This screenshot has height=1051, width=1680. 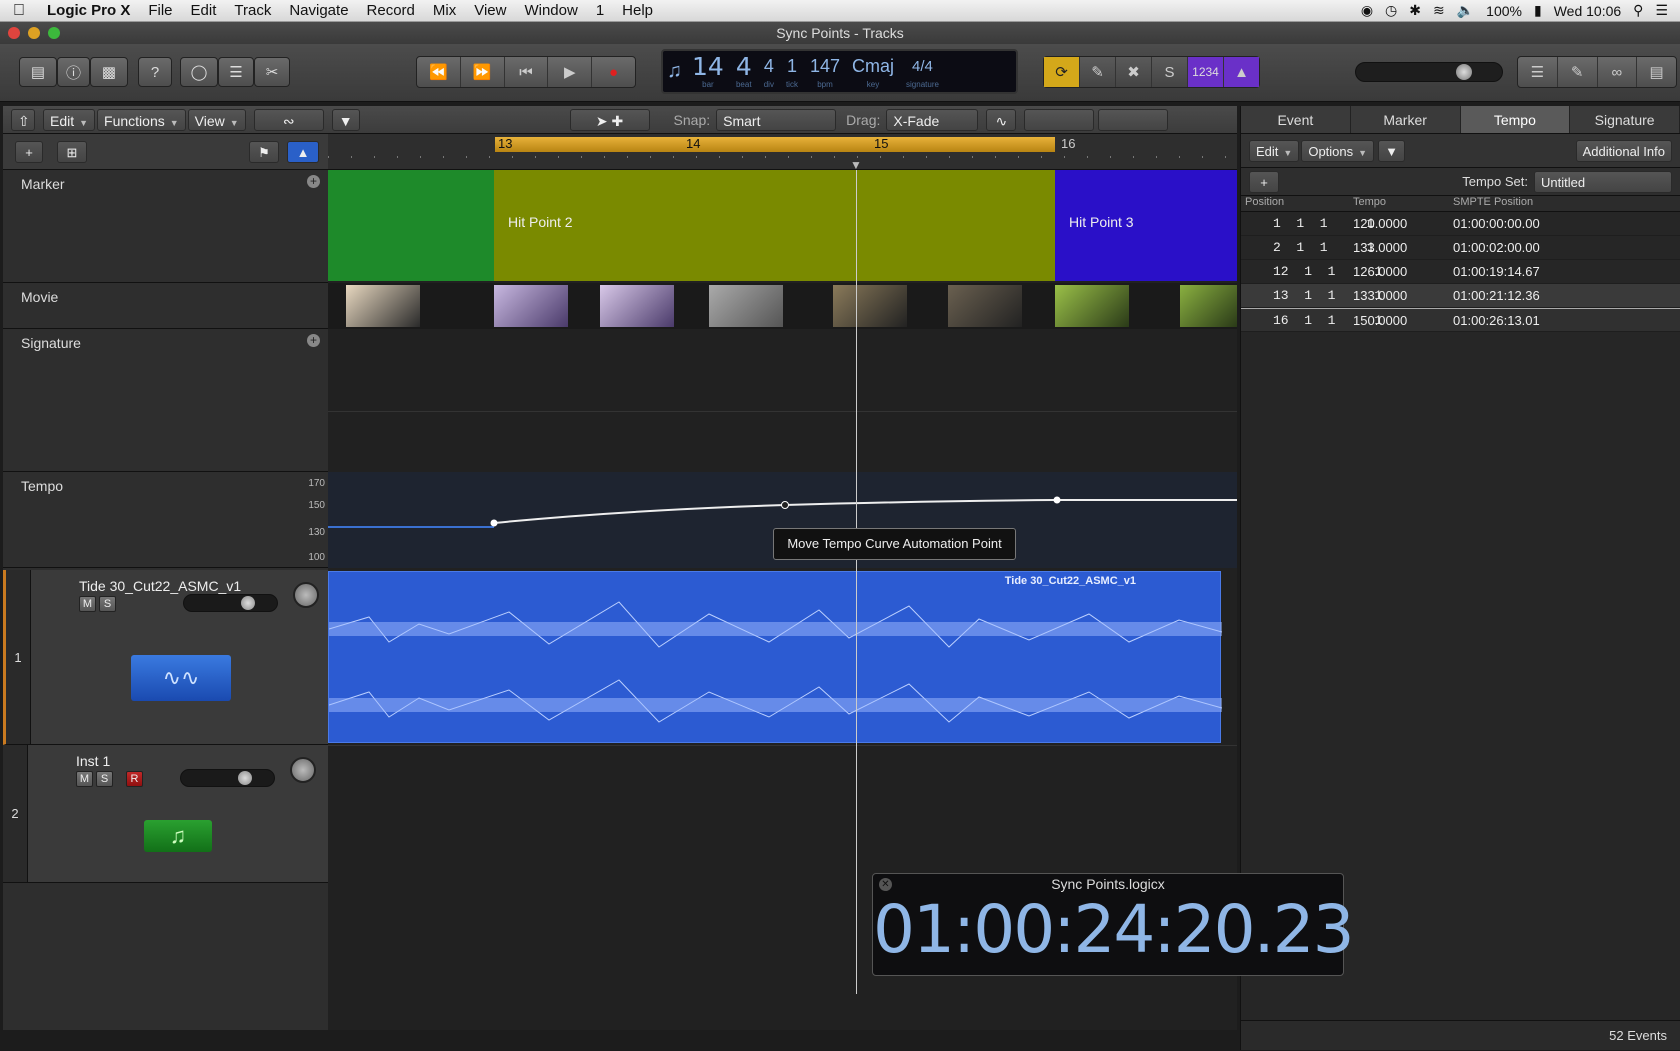 I want to click on list-row: 1 1 1 1 120.0000 01:00:00:00.00, so click(x=1460, y=224).